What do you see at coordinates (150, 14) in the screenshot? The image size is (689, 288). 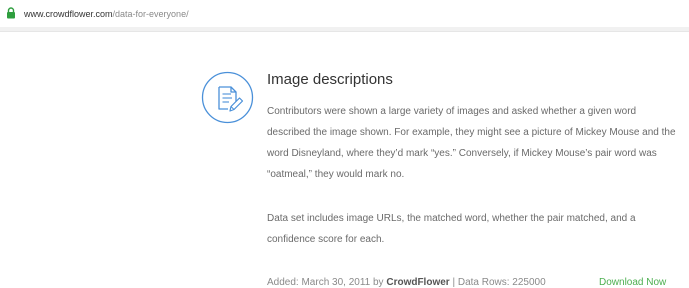 I see `url-path: /data-for-everyone/` at bounding box center [150, 14].